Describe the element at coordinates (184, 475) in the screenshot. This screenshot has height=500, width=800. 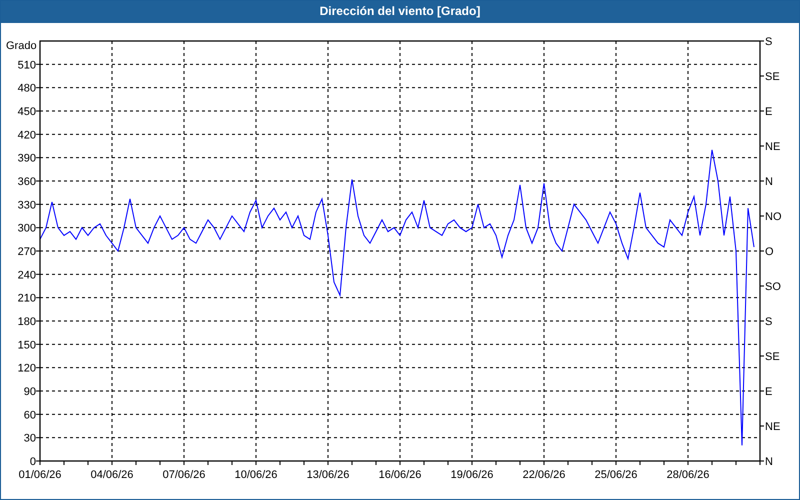
I see `date-label: 07/06/26` at that location.